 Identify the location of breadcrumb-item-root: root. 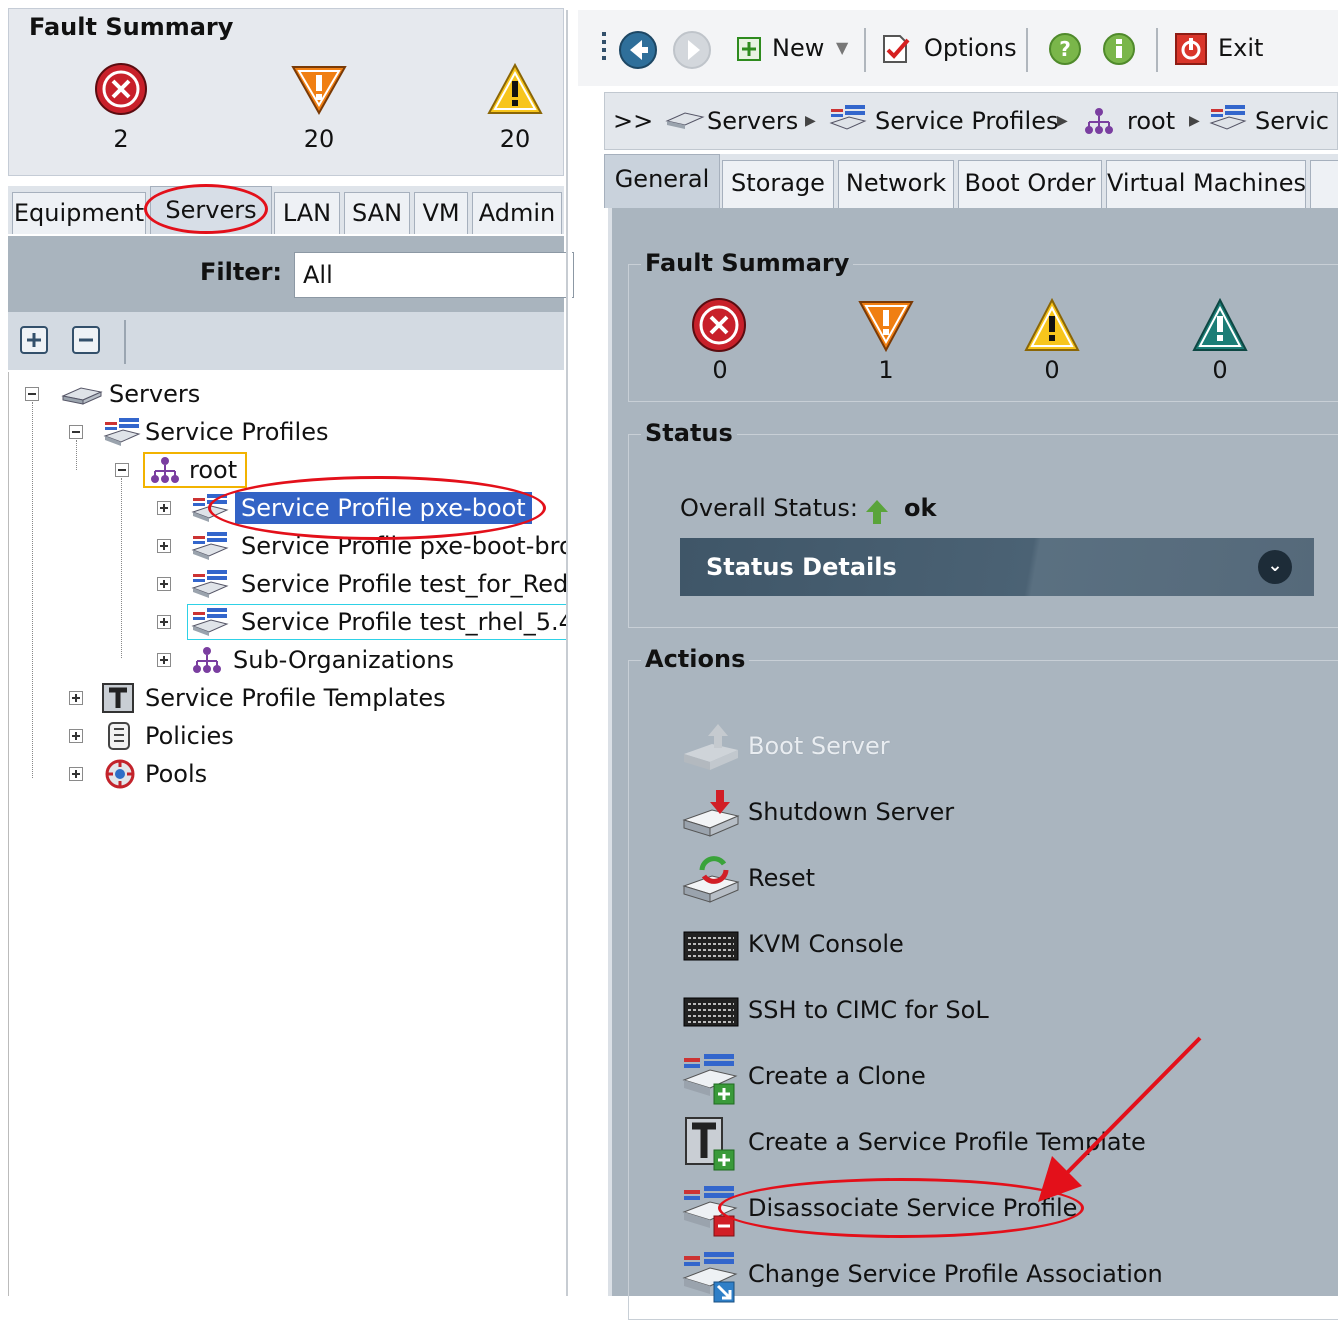
(1151, 121).